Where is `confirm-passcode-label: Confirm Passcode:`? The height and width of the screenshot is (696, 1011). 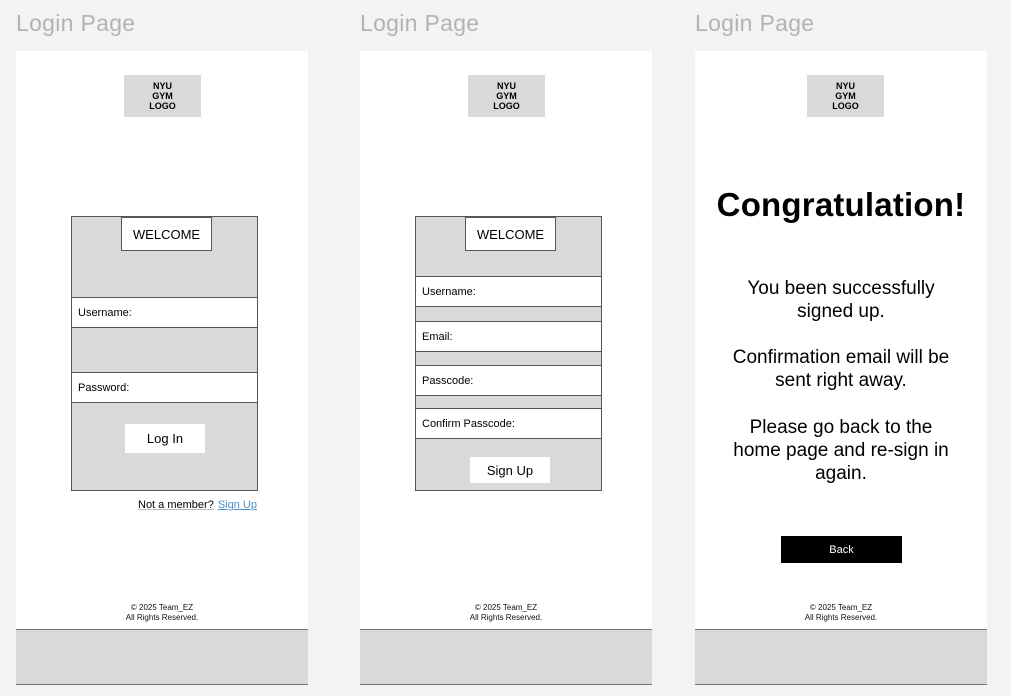 confirm-passcode-label: Confirm Passcode: is located at coordinates (468, 423).